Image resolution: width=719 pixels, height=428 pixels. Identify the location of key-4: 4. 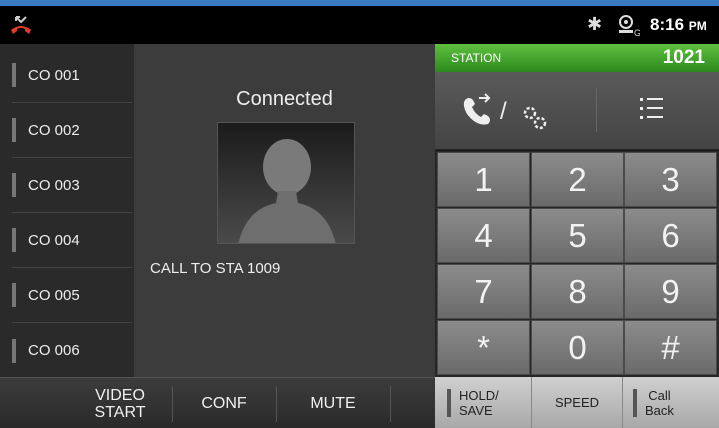
(483, 235).